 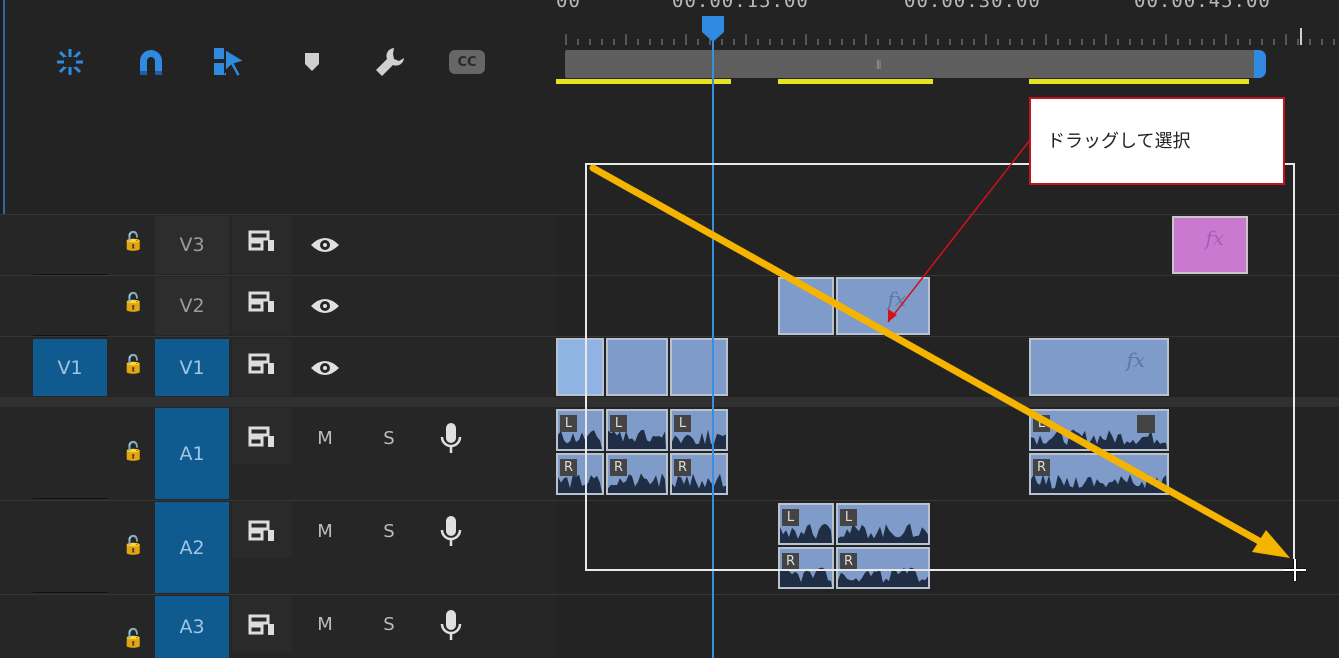 I want to click on annotation-callout: ドラッグして選択, so click(x=1157, y=141).